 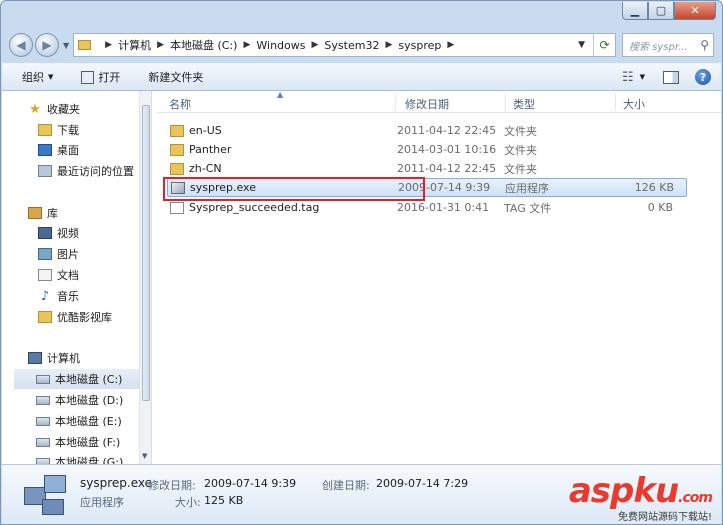 I want to click on watermark-suffix: .com, so click(x=695, y=498).